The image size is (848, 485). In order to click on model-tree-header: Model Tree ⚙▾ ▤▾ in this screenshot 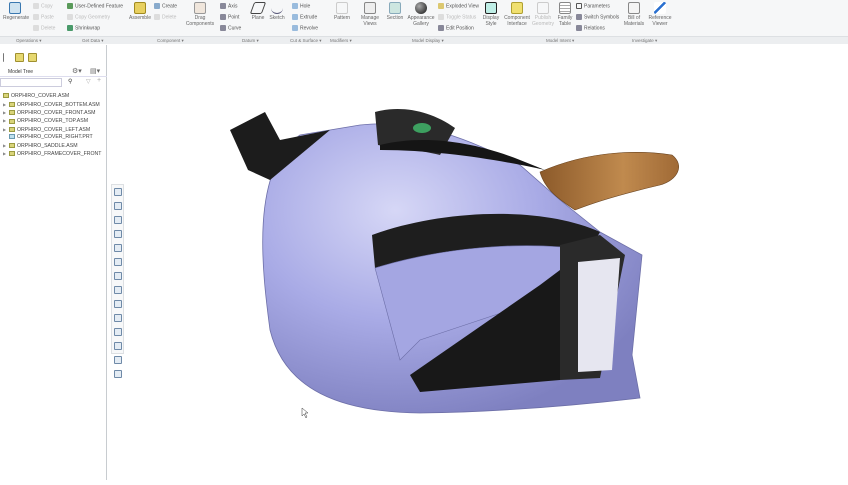, I will do `click(53, 71)`.